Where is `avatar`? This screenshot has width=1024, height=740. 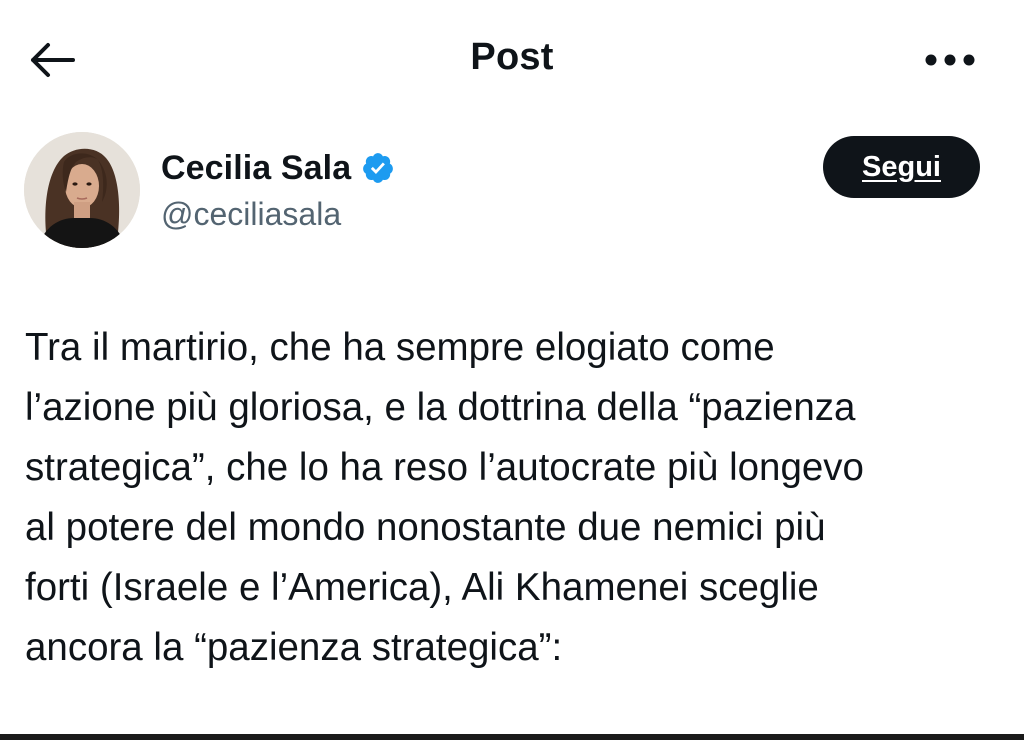 avatar is located at coordinates (82, 190).